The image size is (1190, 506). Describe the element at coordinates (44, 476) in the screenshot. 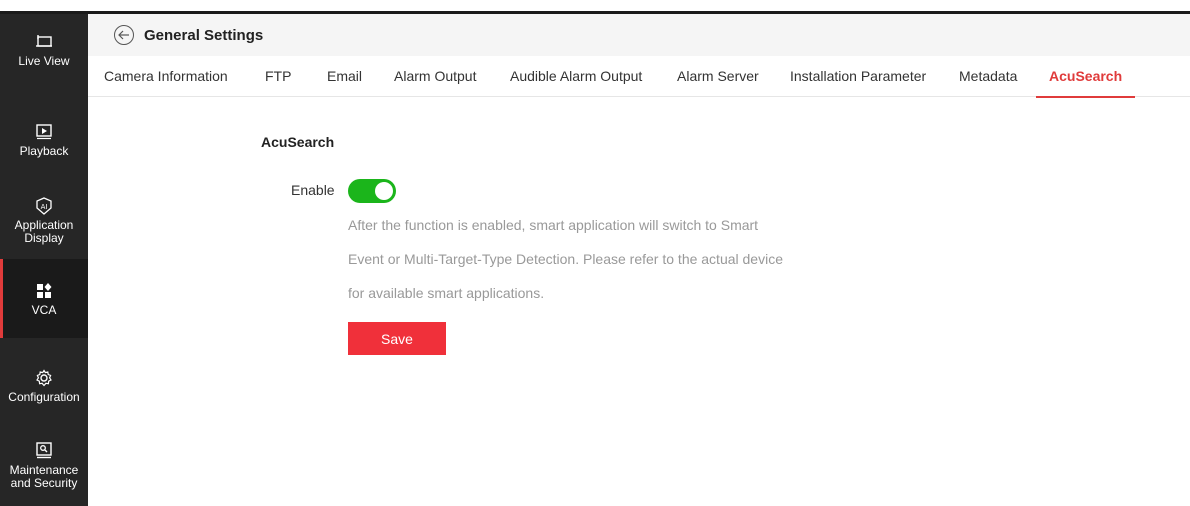

I see `sidebar-item-label: Maintenance and Security` at that location.